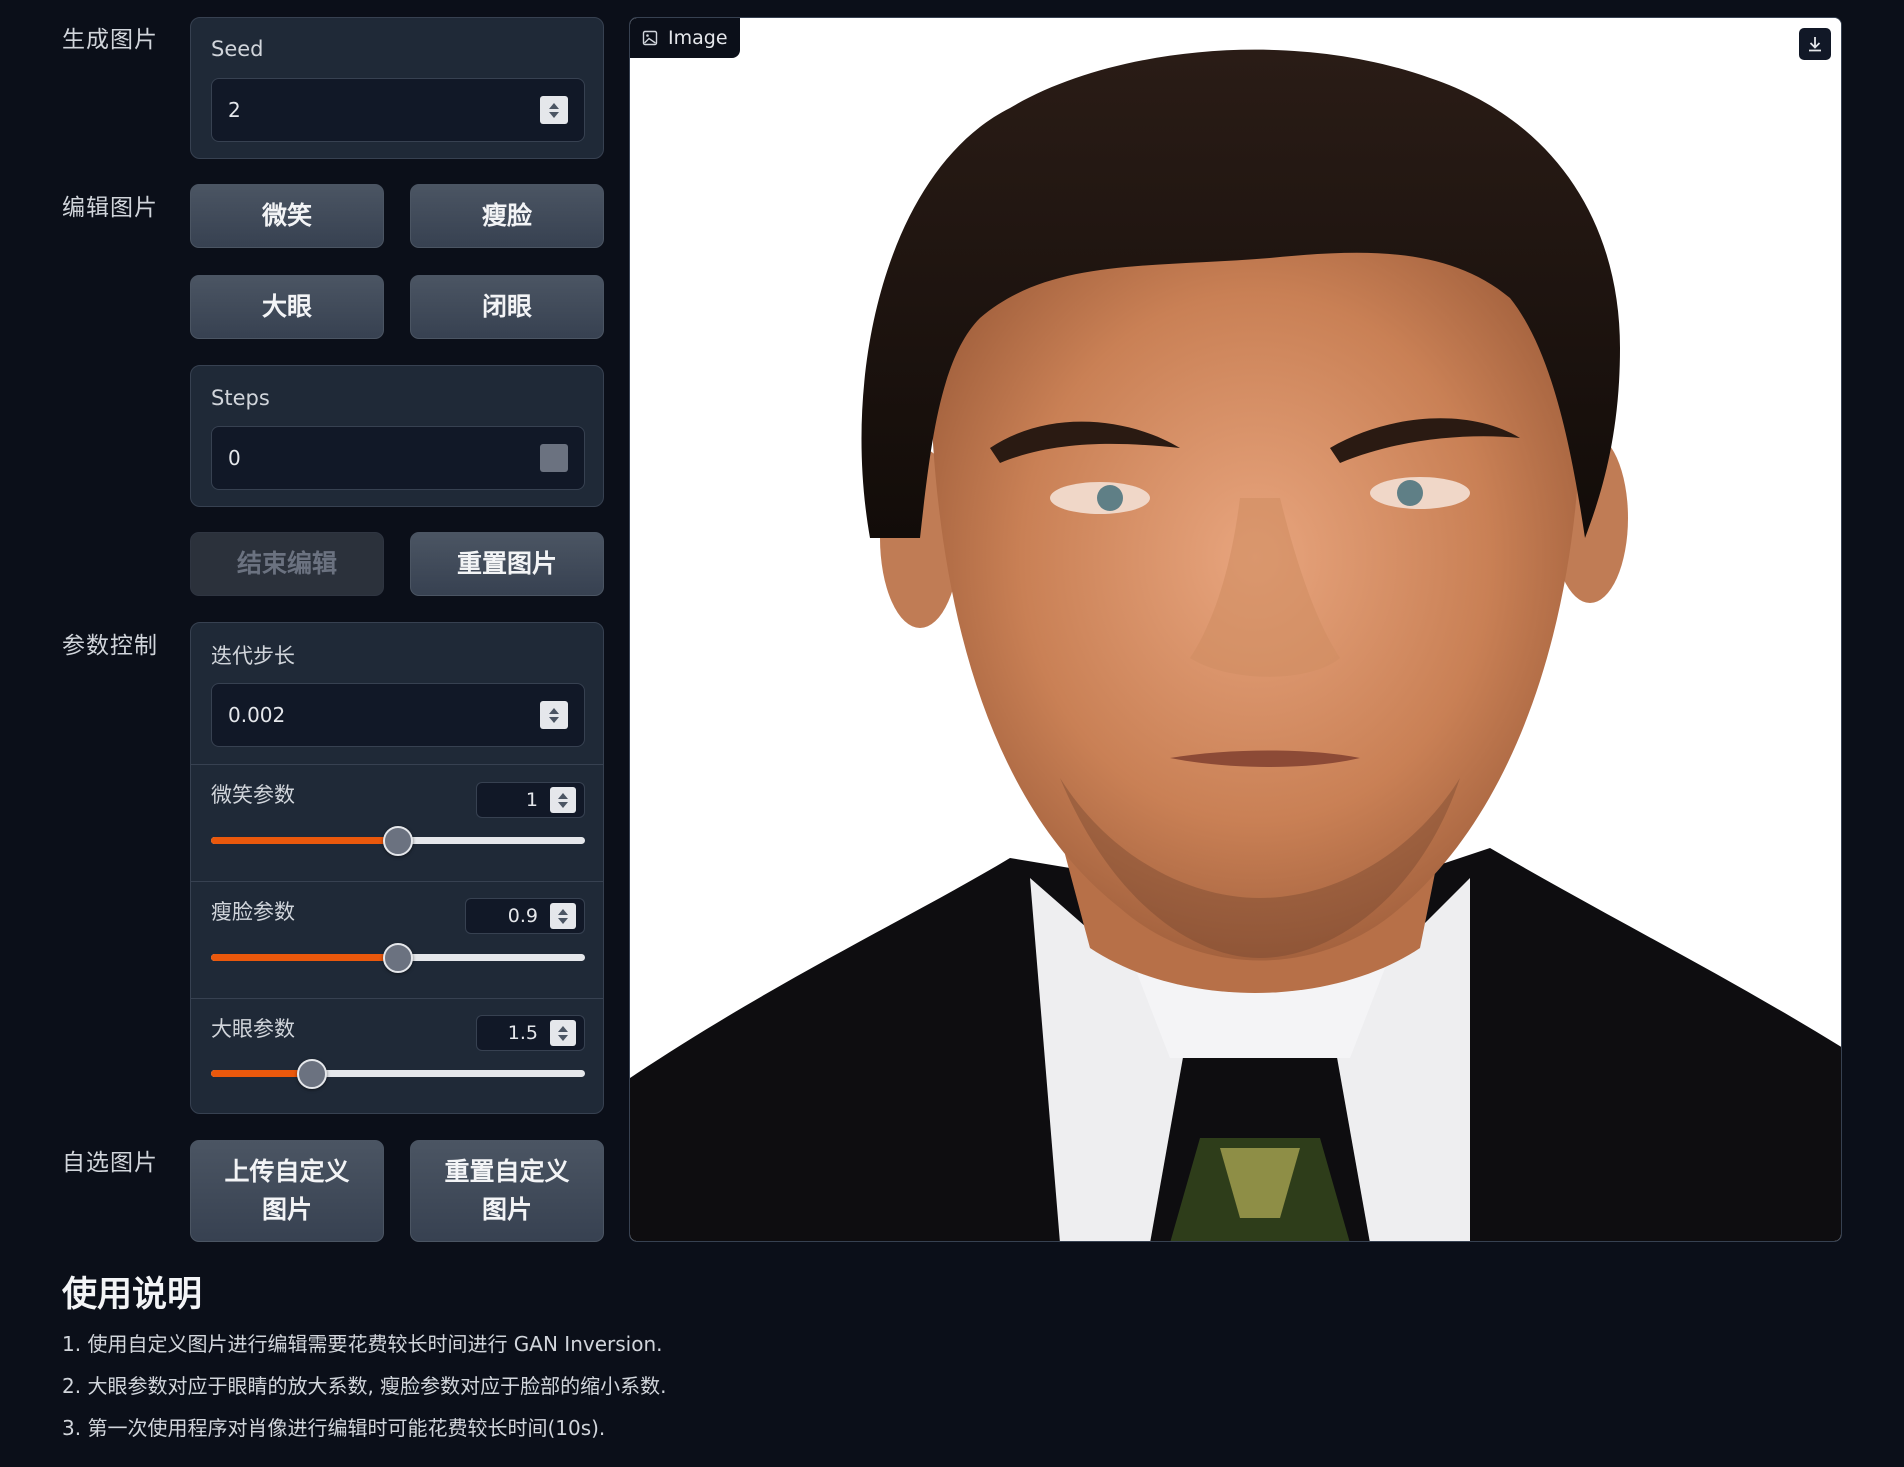  I want to click on steps-label: Steps, so click(240, 398).